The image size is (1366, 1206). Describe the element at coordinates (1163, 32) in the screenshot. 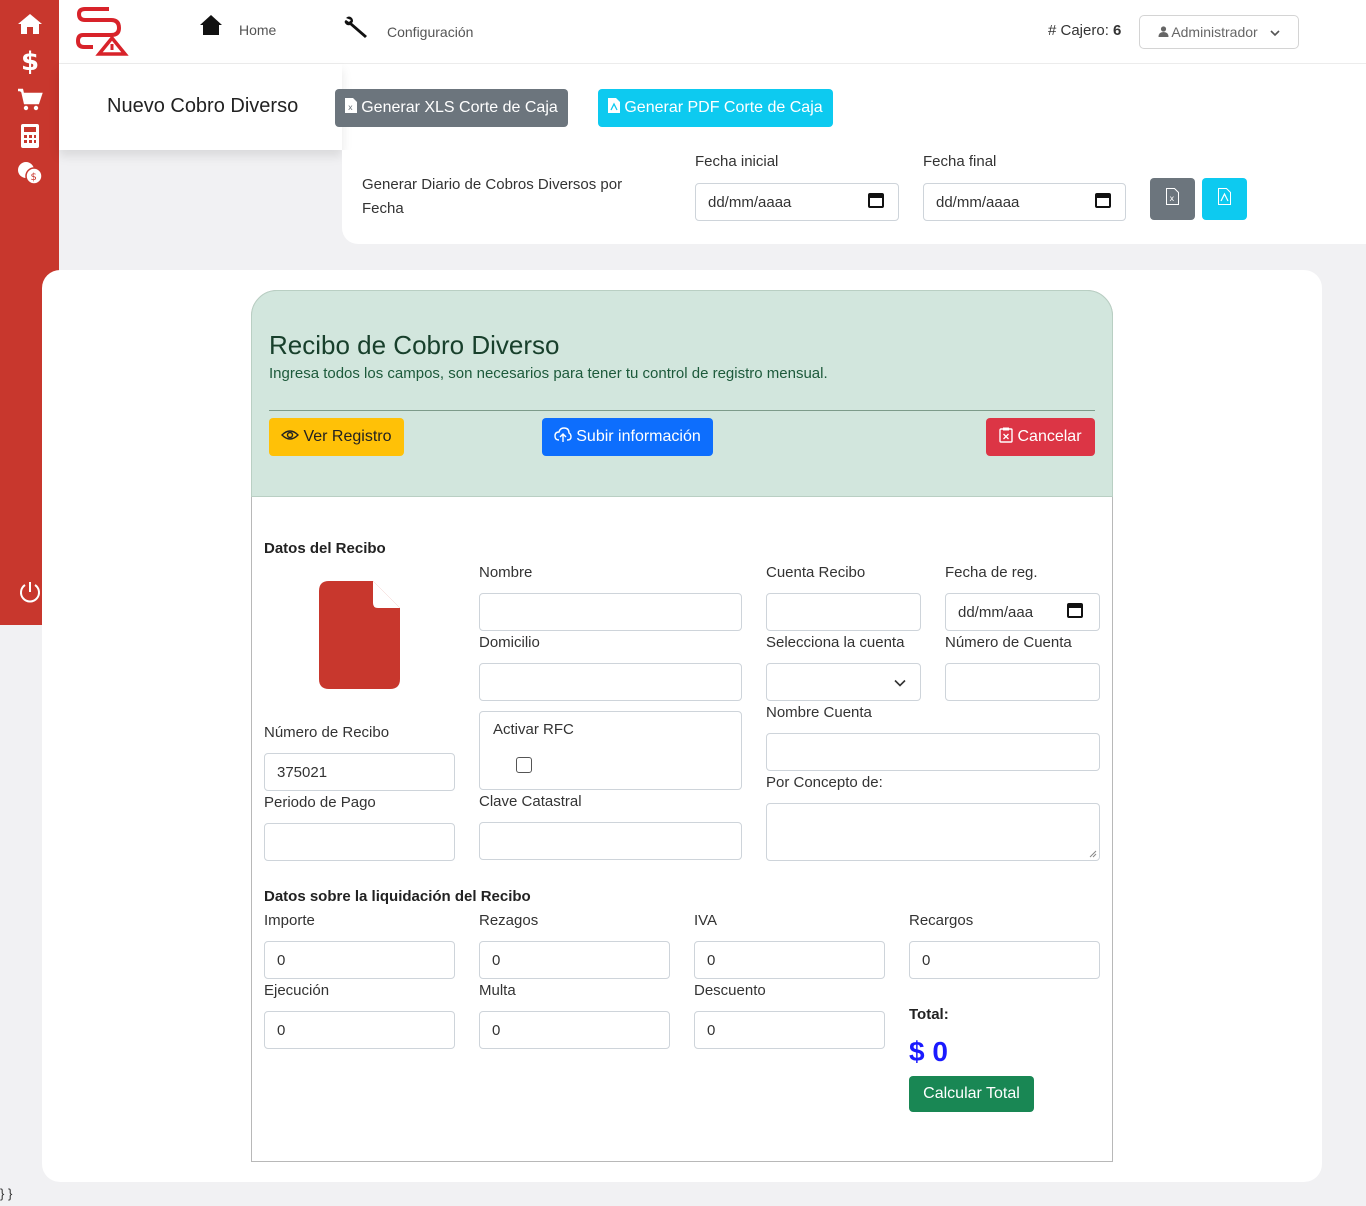

I see `user-icon` at that location.